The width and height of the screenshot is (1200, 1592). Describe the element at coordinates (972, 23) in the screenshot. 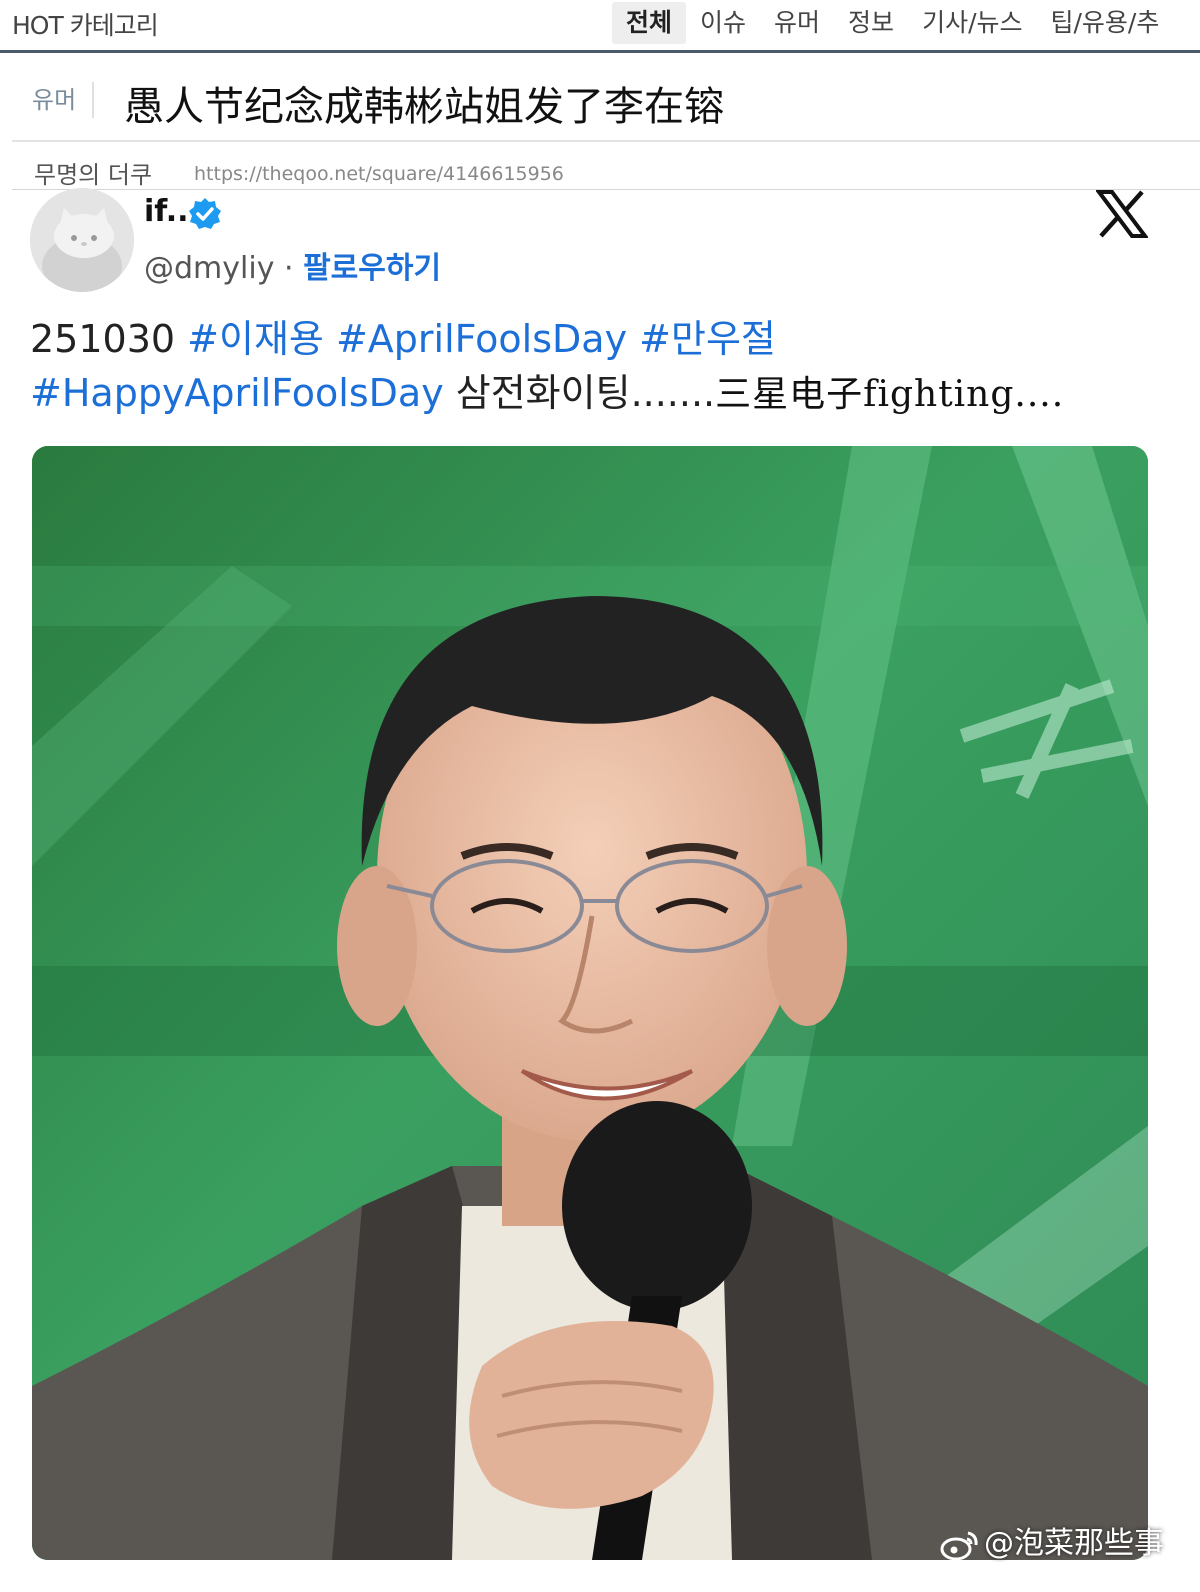

I see `tab-news: 기사/뉴스` at that location.